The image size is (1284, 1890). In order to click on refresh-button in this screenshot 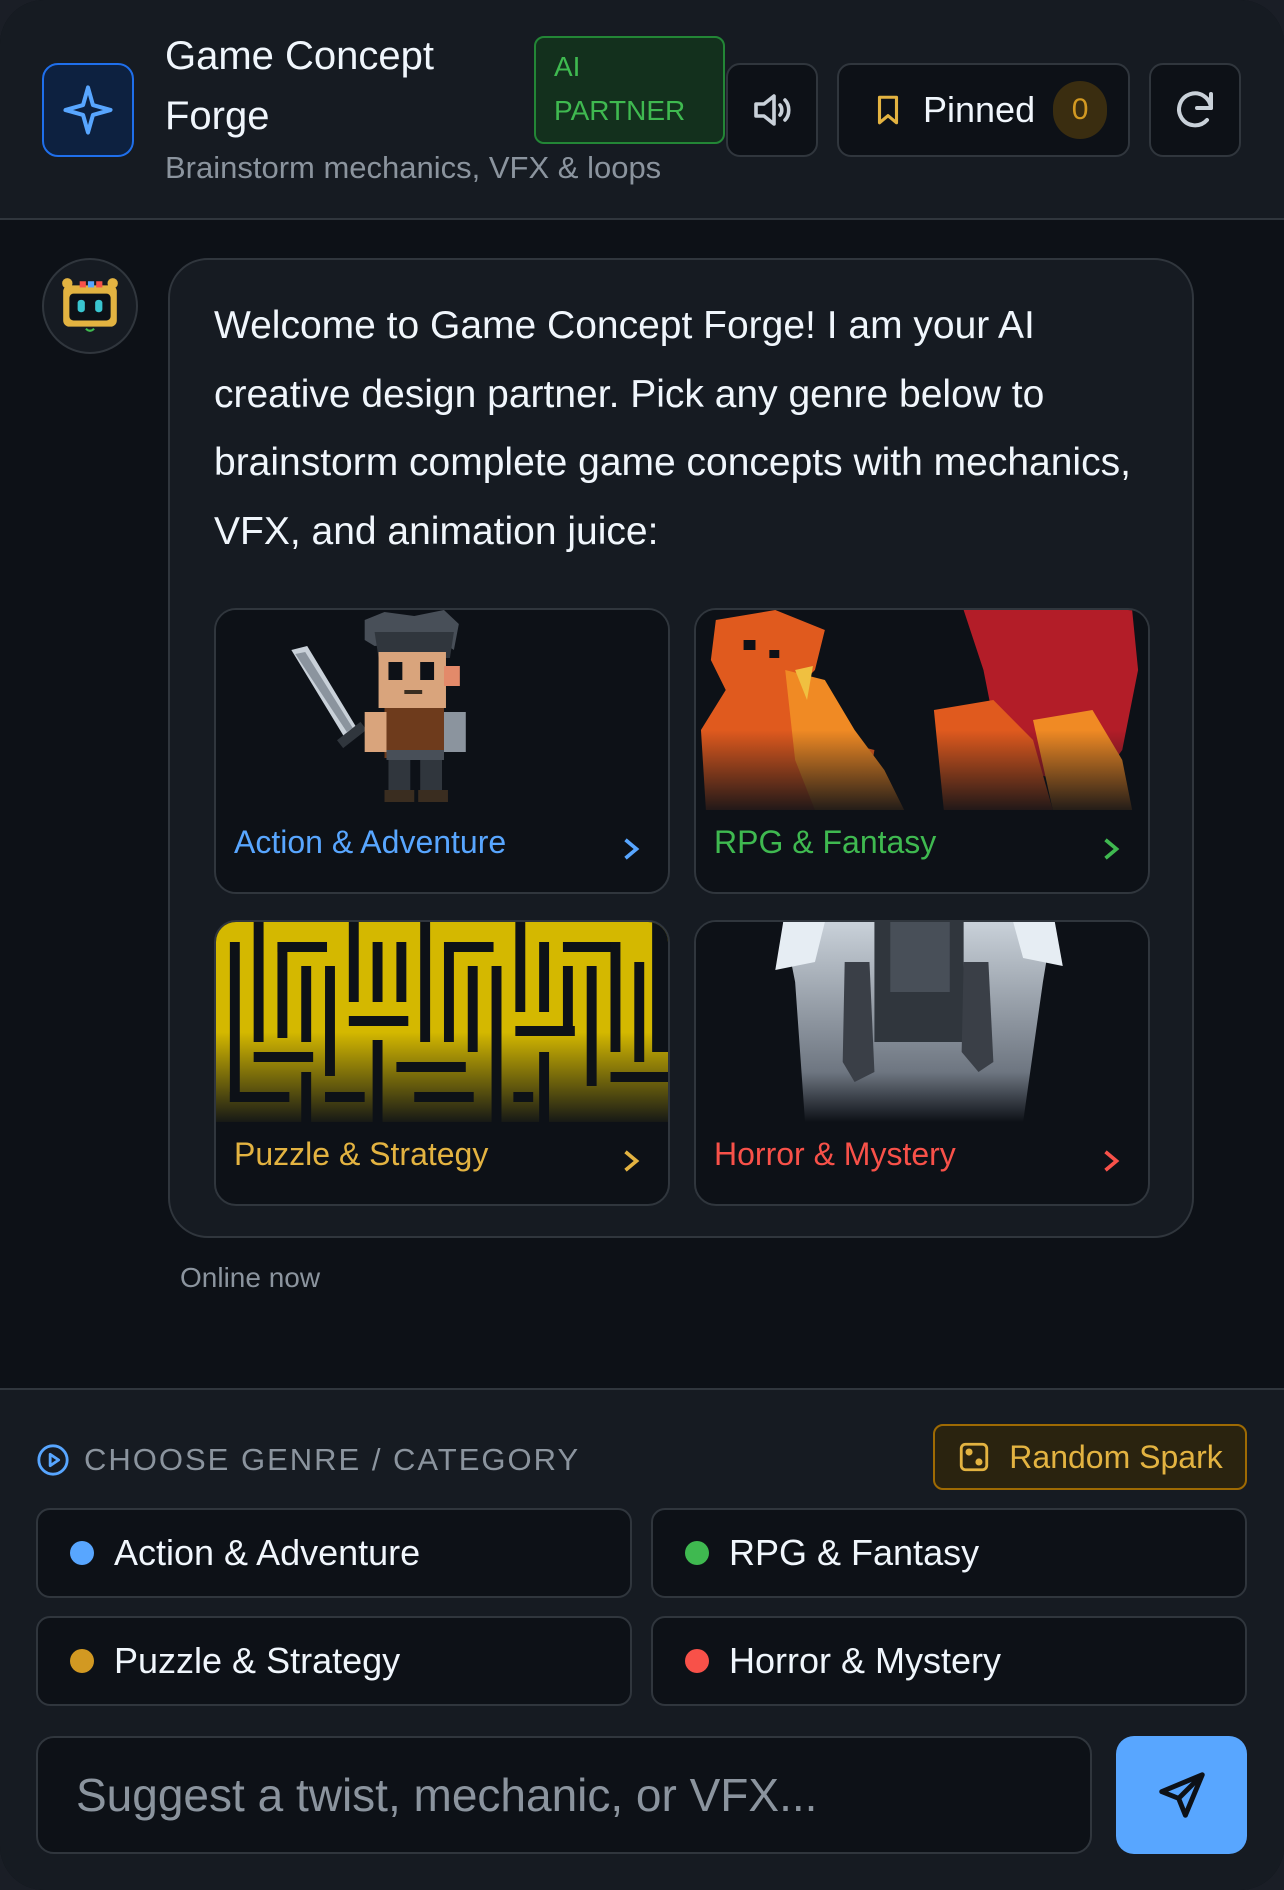, I will do `click(1195, 110)`.